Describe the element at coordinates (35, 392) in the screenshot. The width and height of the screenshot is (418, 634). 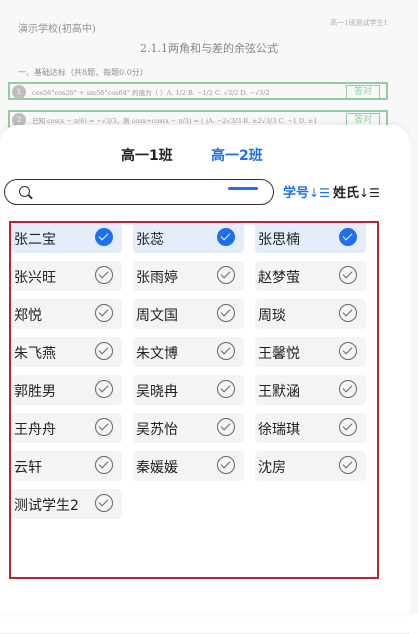
I see `student-name: 郭胜男` at that location.